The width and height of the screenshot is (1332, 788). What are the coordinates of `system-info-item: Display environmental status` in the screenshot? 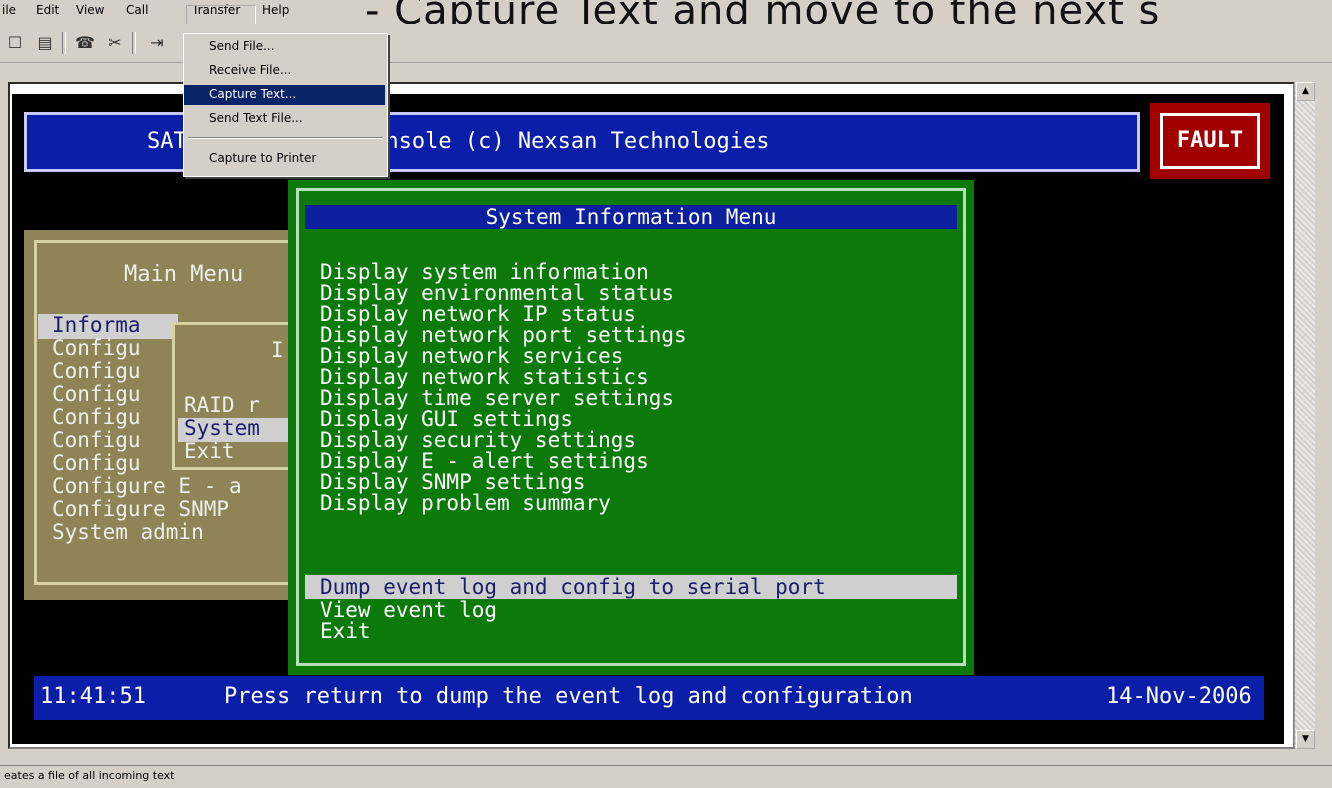 It's located at (497, 293).